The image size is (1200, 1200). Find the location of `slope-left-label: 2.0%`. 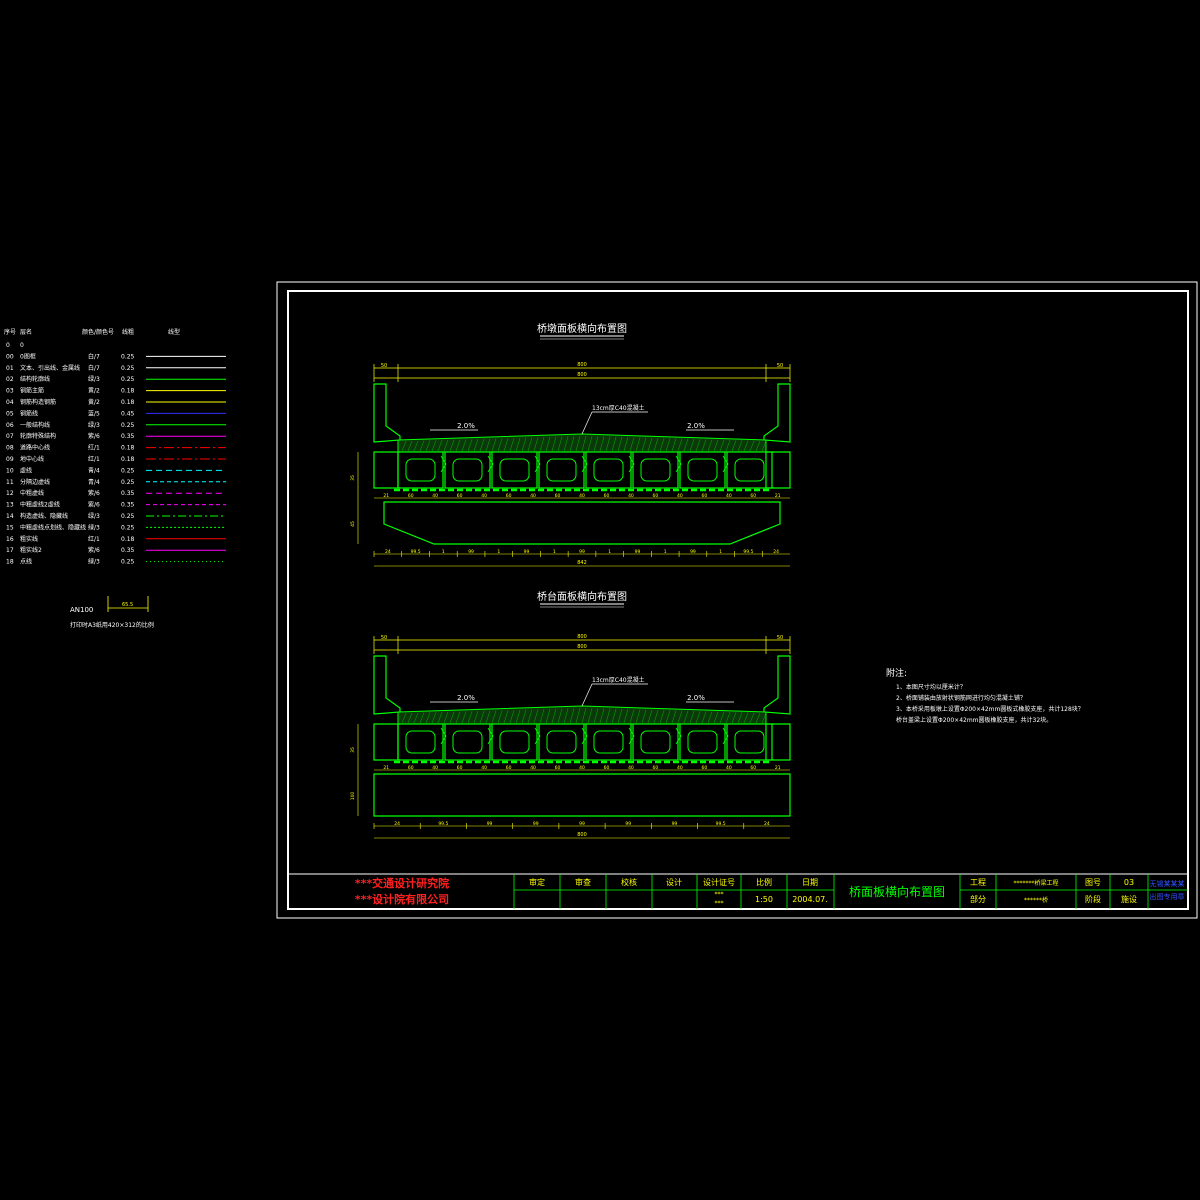

slope-left-label: 2.0% is located at coordinates (466, 698).